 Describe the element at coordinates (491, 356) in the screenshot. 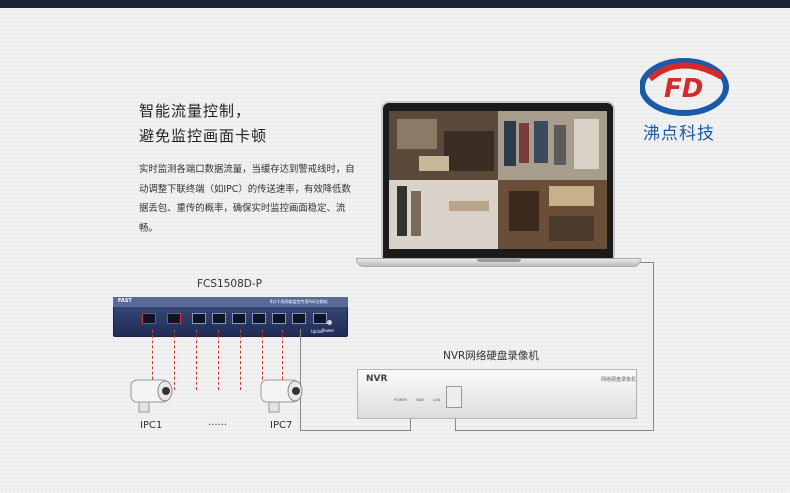

I see `nvr-title: NVR网络硬盘录像机` at that location.